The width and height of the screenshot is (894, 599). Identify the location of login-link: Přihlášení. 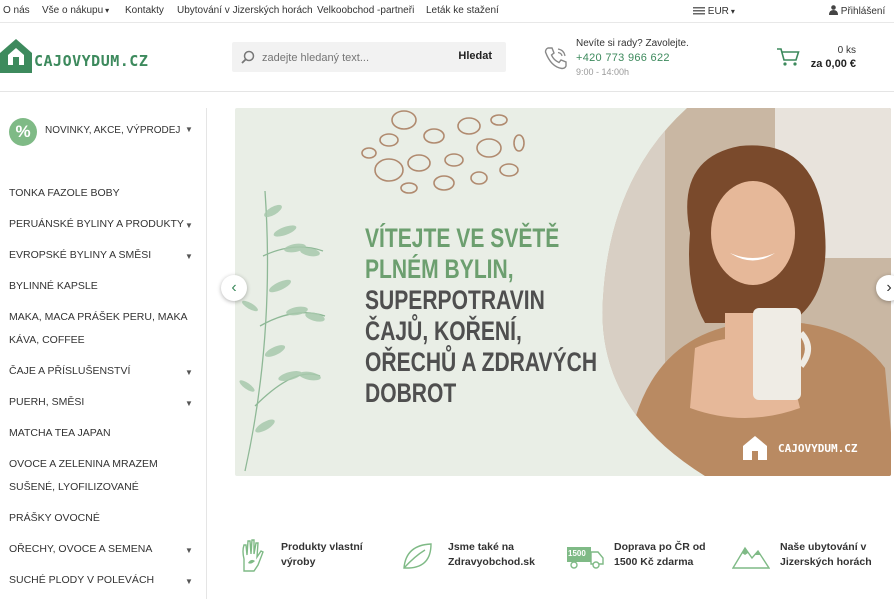
(857, 11).